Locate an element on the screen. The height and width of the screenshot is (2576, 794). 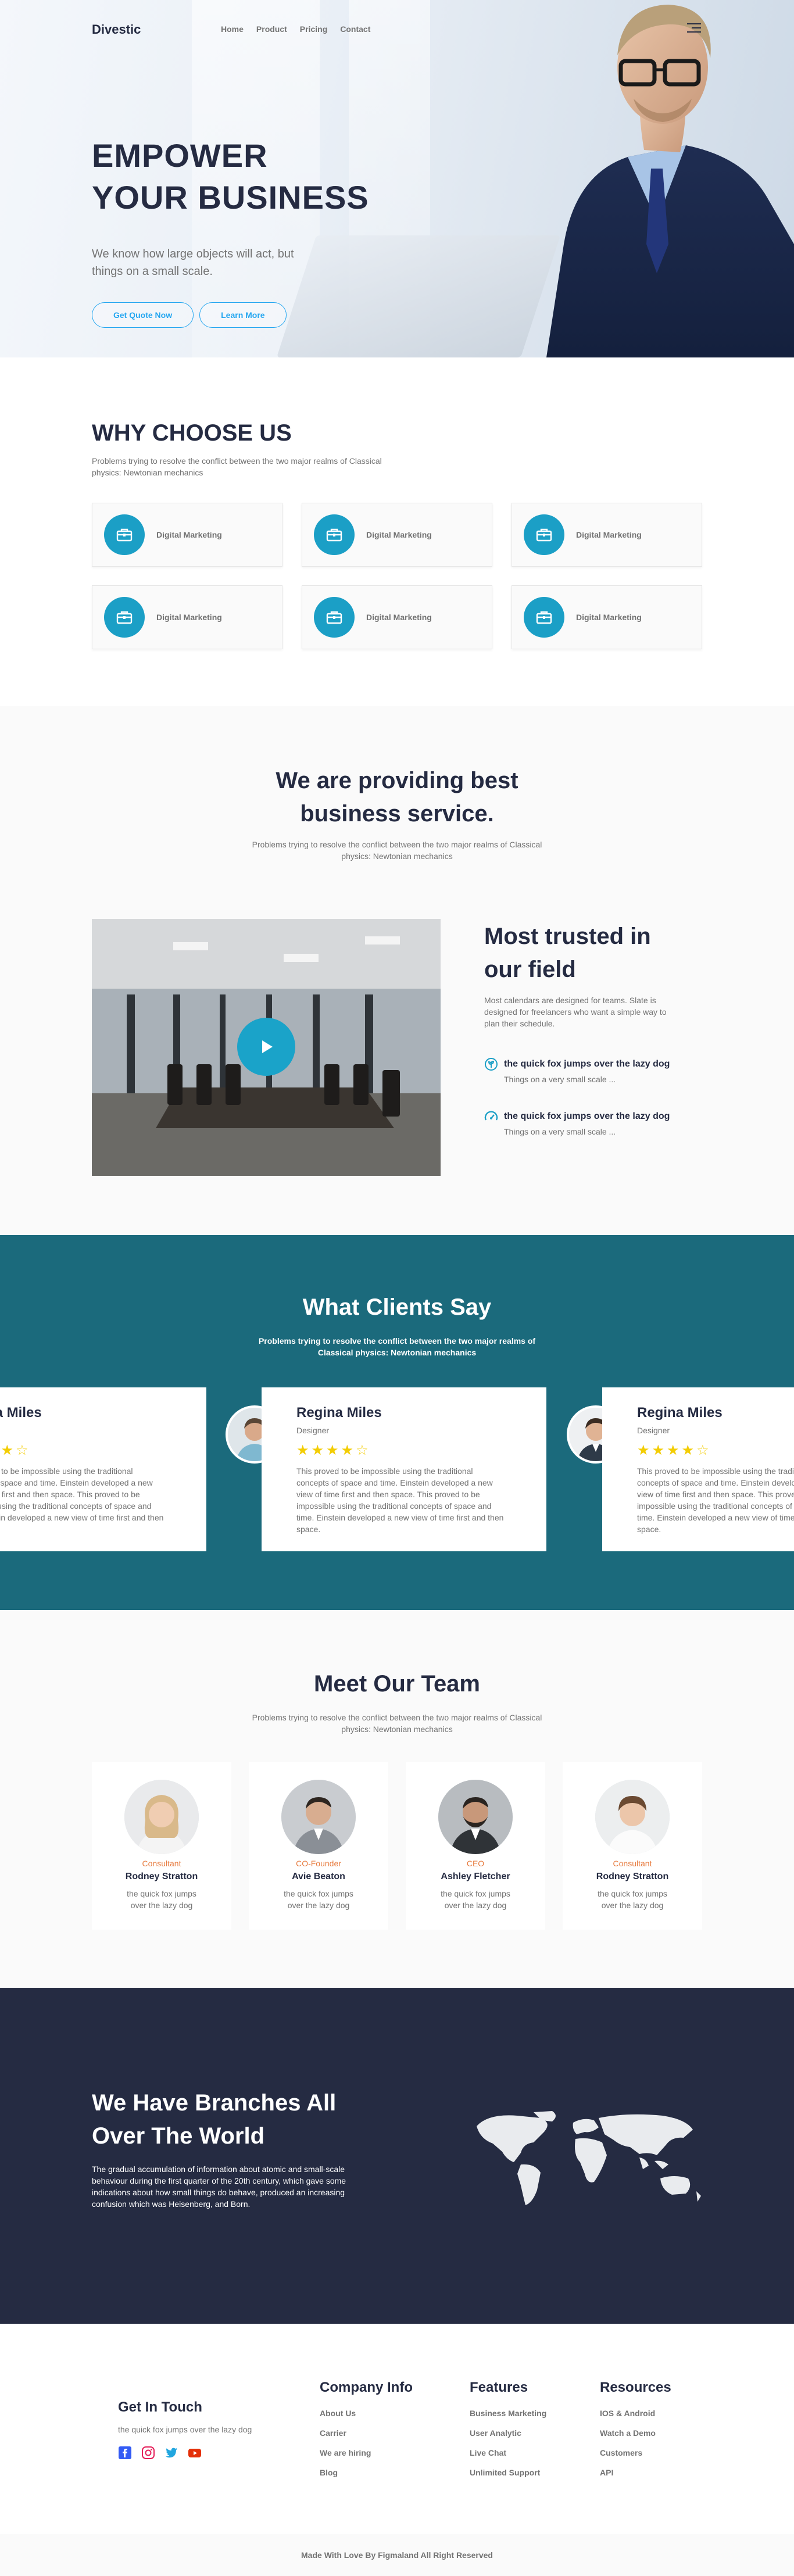
member-name: Avie Beaton is located at coordinates (318, 1876).